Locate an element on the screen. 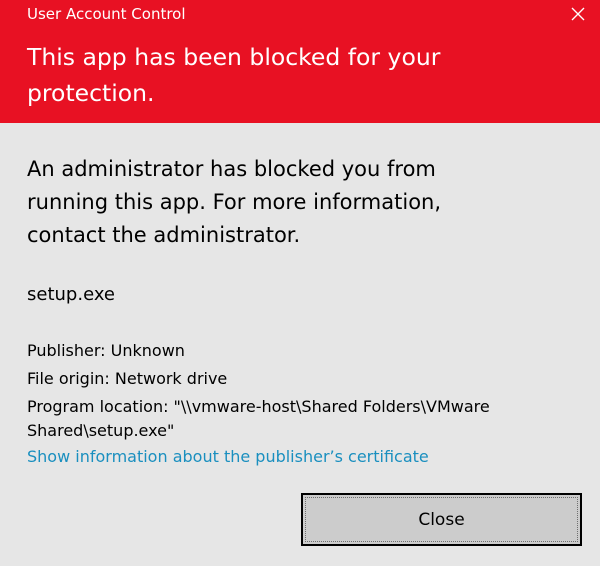  window-title: User Account Control is located at coordinates (106, 14).